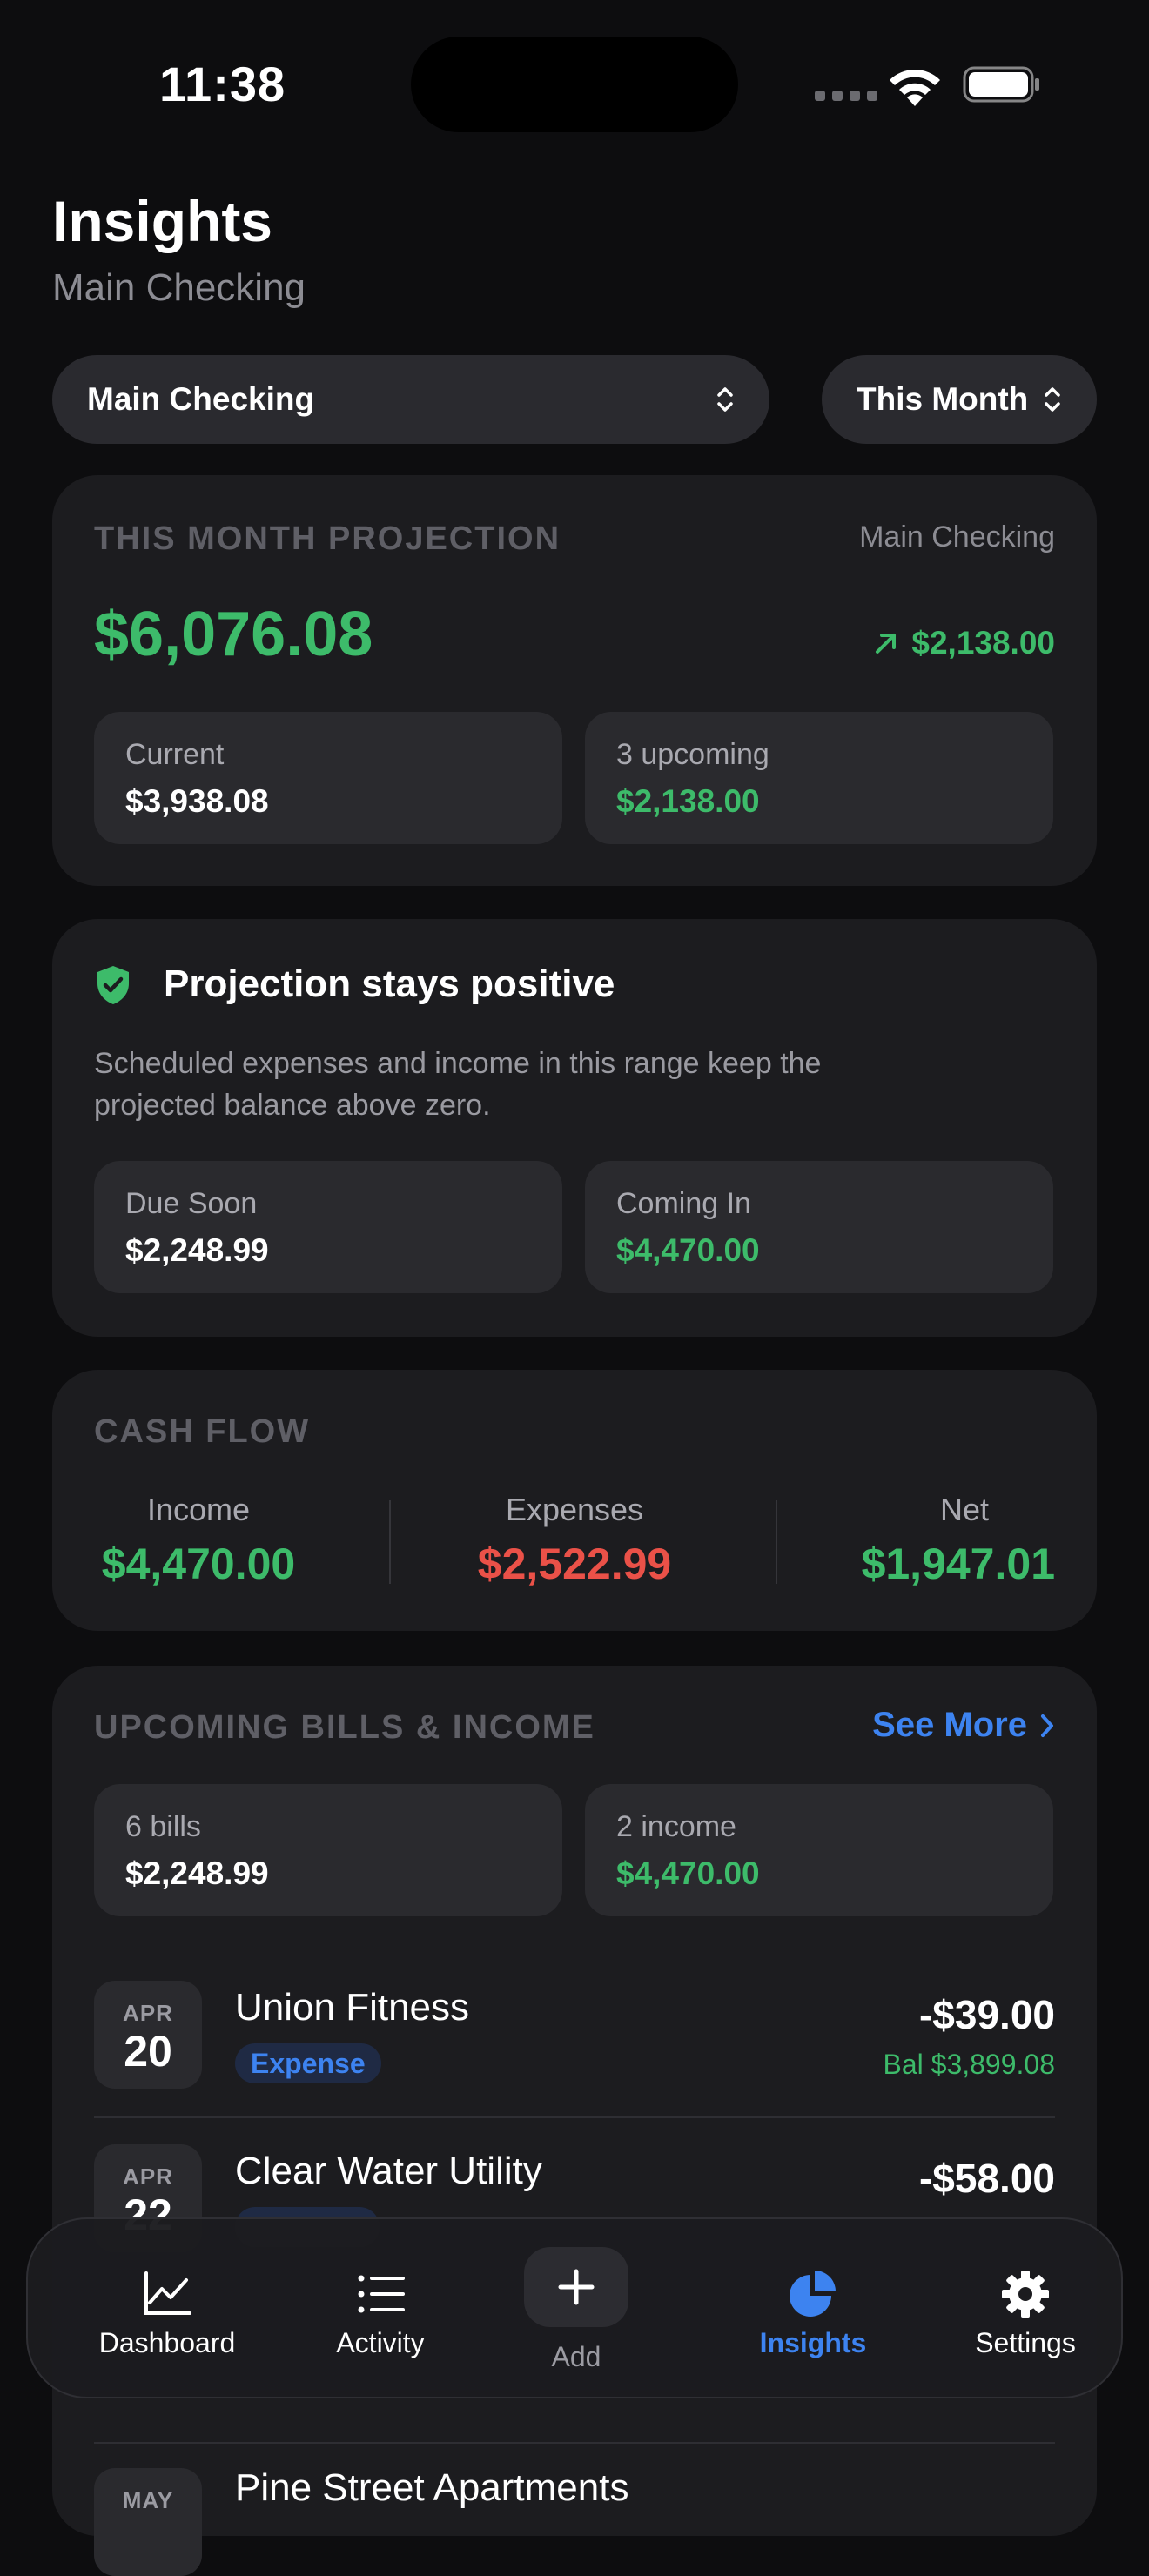  What do you see at coordinates (813, 2343) in the screenshot?
I see `tab-label: Insights` at bounding box center [813, 2343].